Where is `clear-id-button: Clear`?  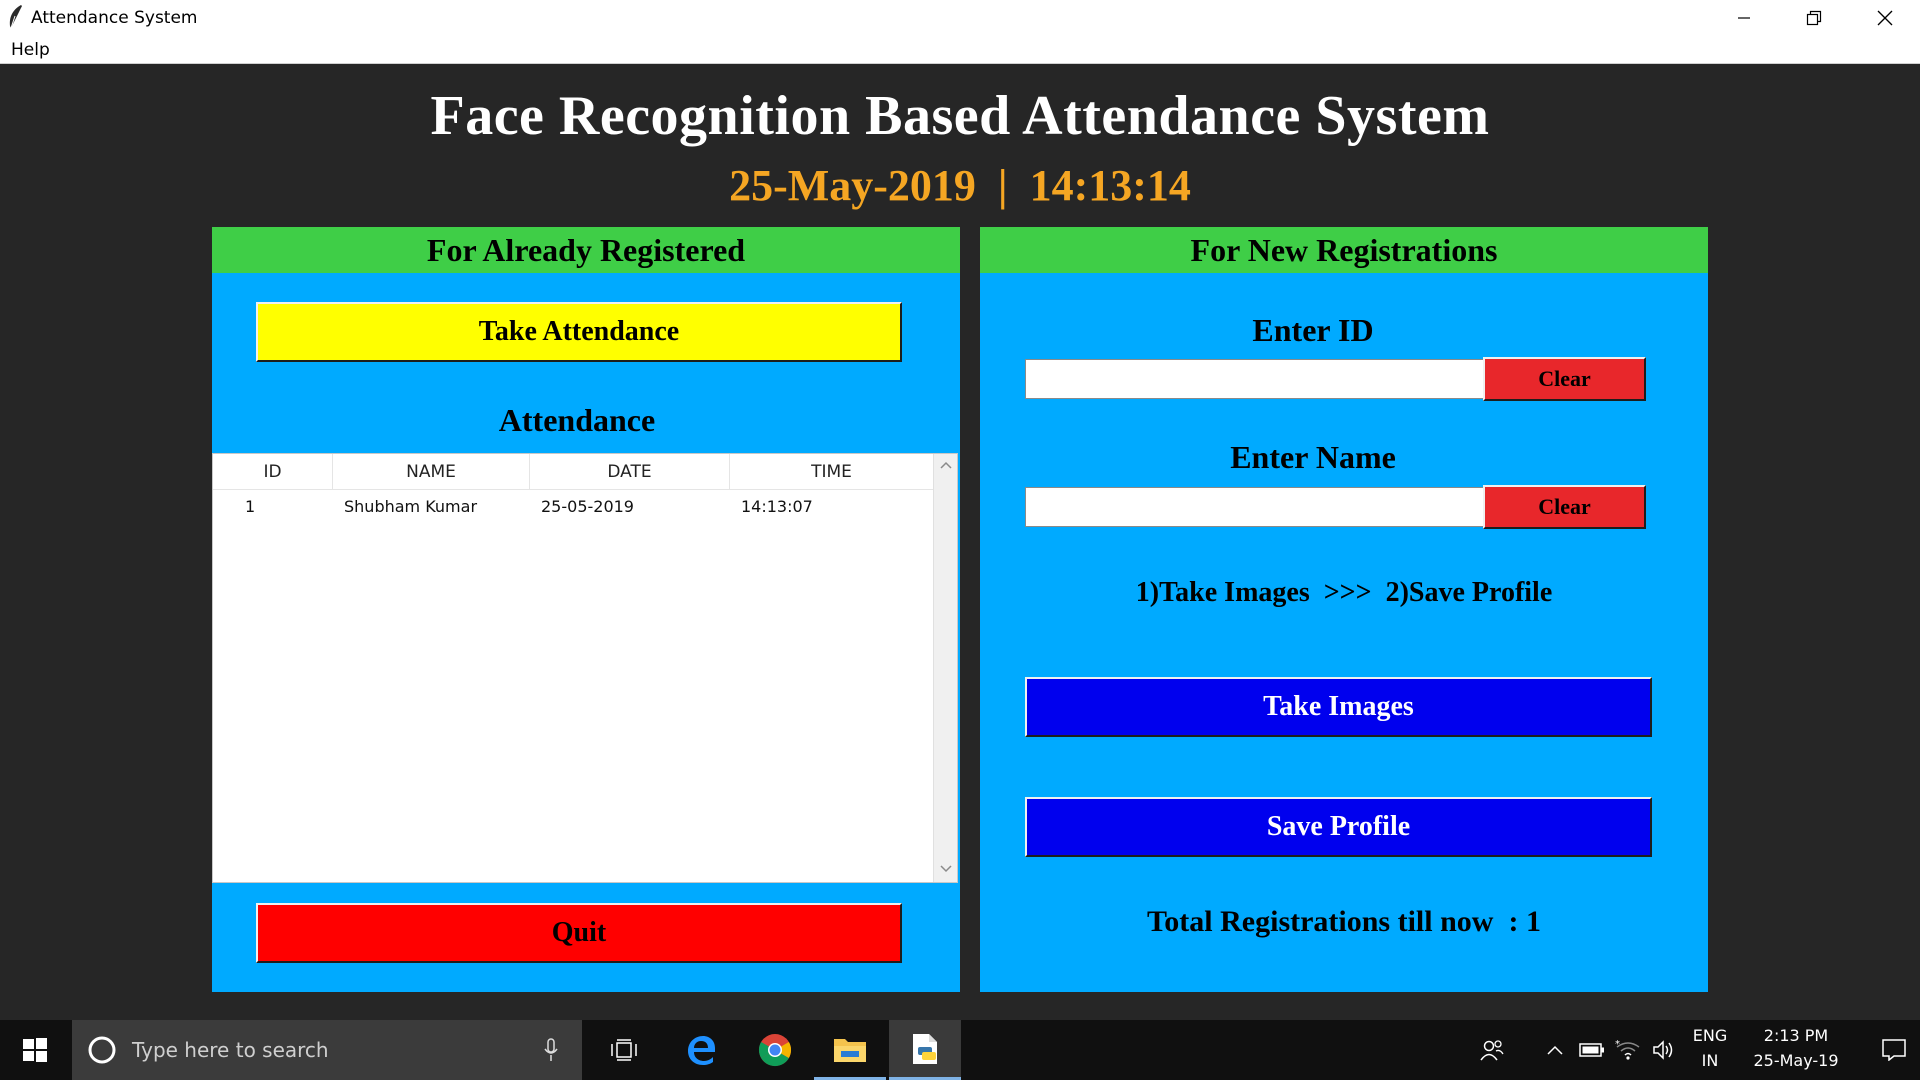 clear-id-button: Clear is located at coordinates (1564, 379).